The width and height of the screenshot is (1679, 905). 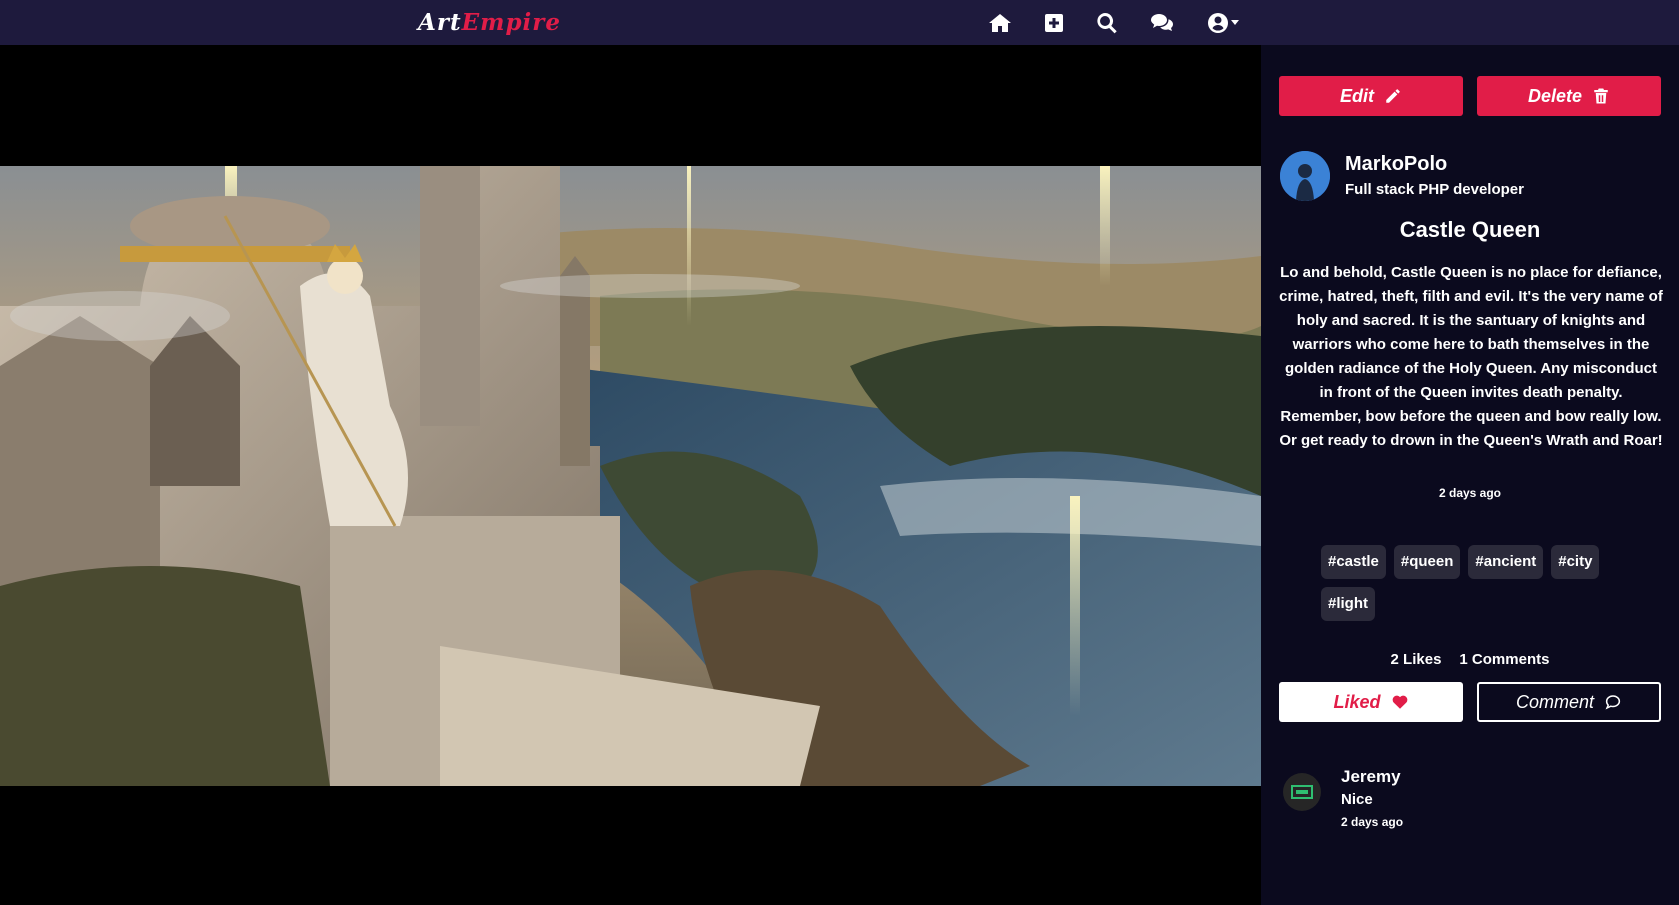 What do you see at coordinates (1393, 96) in the screenshot?
I see `pencil-icon` at bounding box center [1393, 96].